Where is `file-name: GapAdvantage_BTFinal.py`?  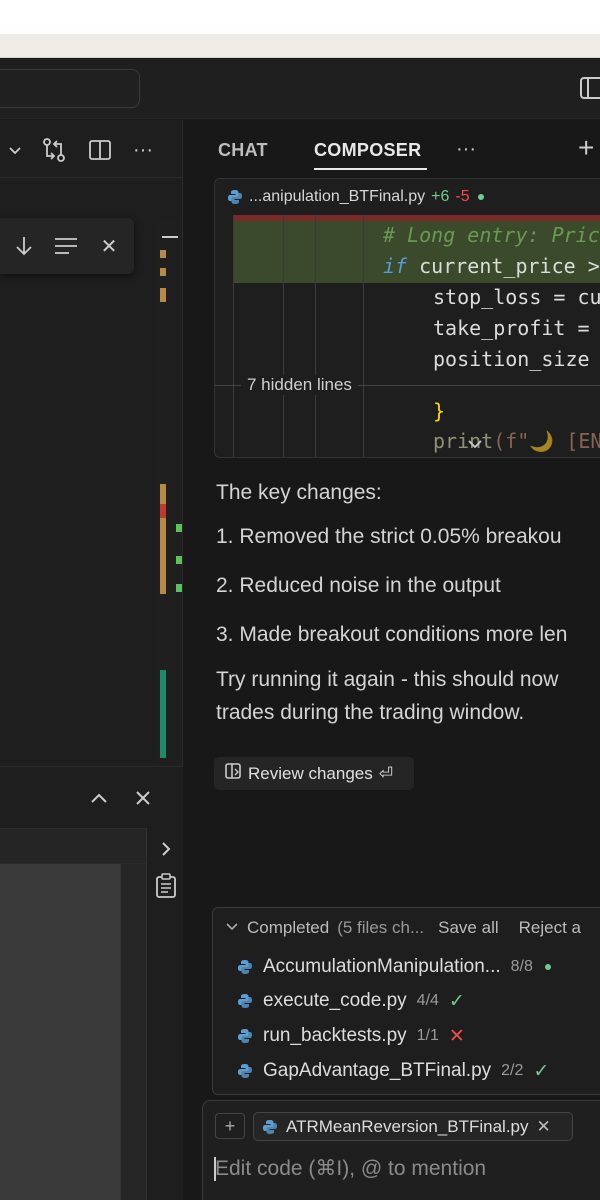 file-name: GapAdvantage_BTFinal.py is located at coordinates (377, 1070).